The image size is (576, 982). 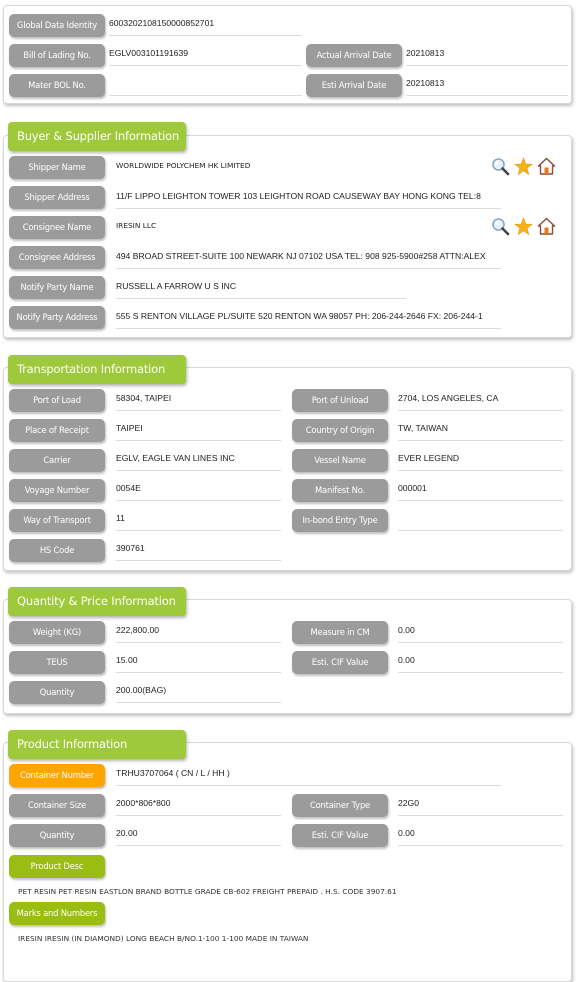 What do you see at coordinates (57, 430) in the screenshot?
I see `label-place-of-receipt: Place of Receipt` at bounding box center [57, 430].